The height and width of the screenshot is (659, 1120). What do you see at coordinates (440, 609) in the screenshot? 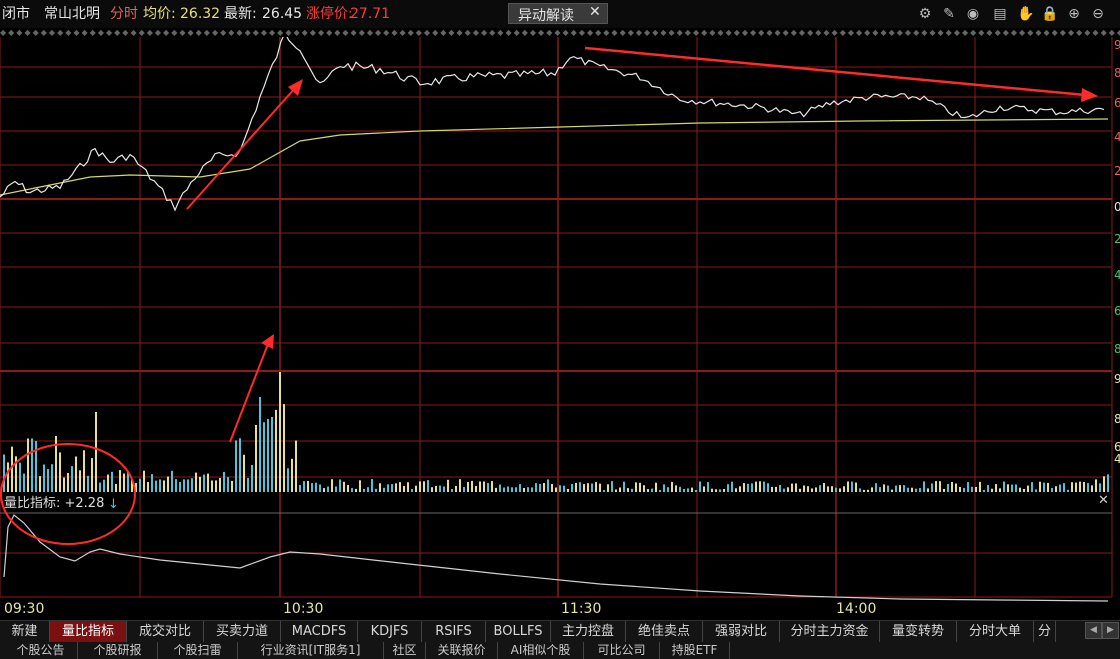
I see `time-axis: 09:30 10:30 11:30 14:00` at bounding box center [440, 609].